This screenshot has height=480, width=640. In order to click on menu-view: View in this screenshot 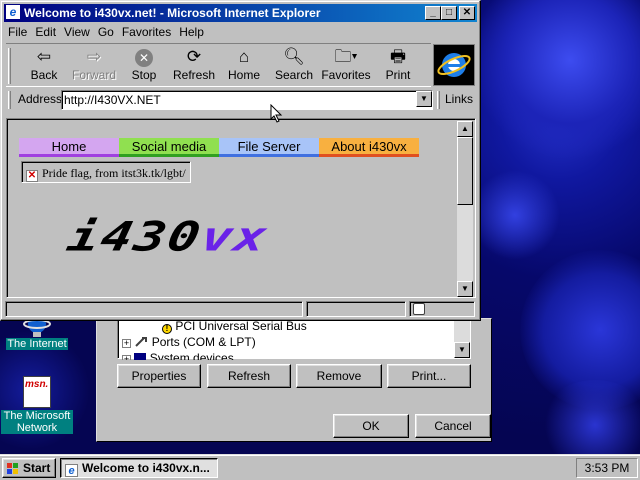, I will do `click(77, 32)`.